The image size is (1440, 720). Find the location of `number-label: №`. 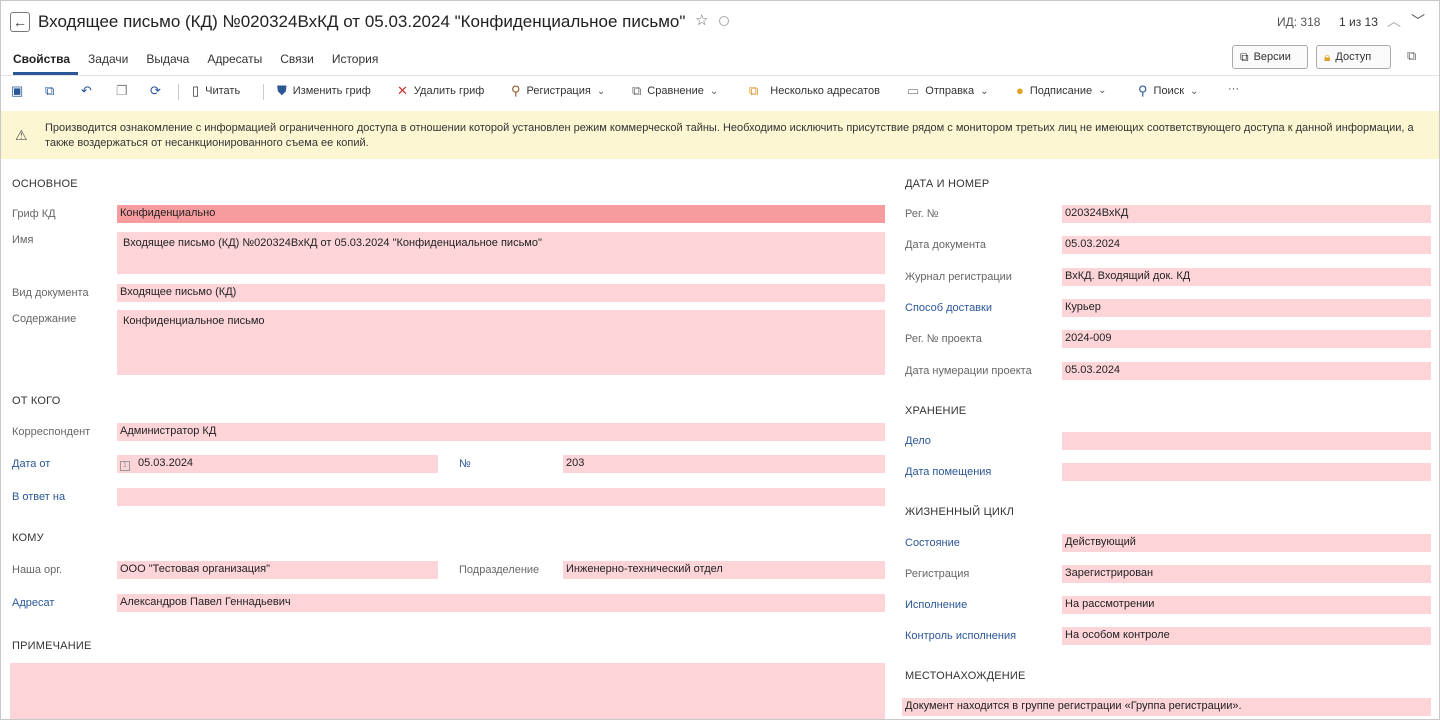

number-label: № is located at coordinates (465, 464).